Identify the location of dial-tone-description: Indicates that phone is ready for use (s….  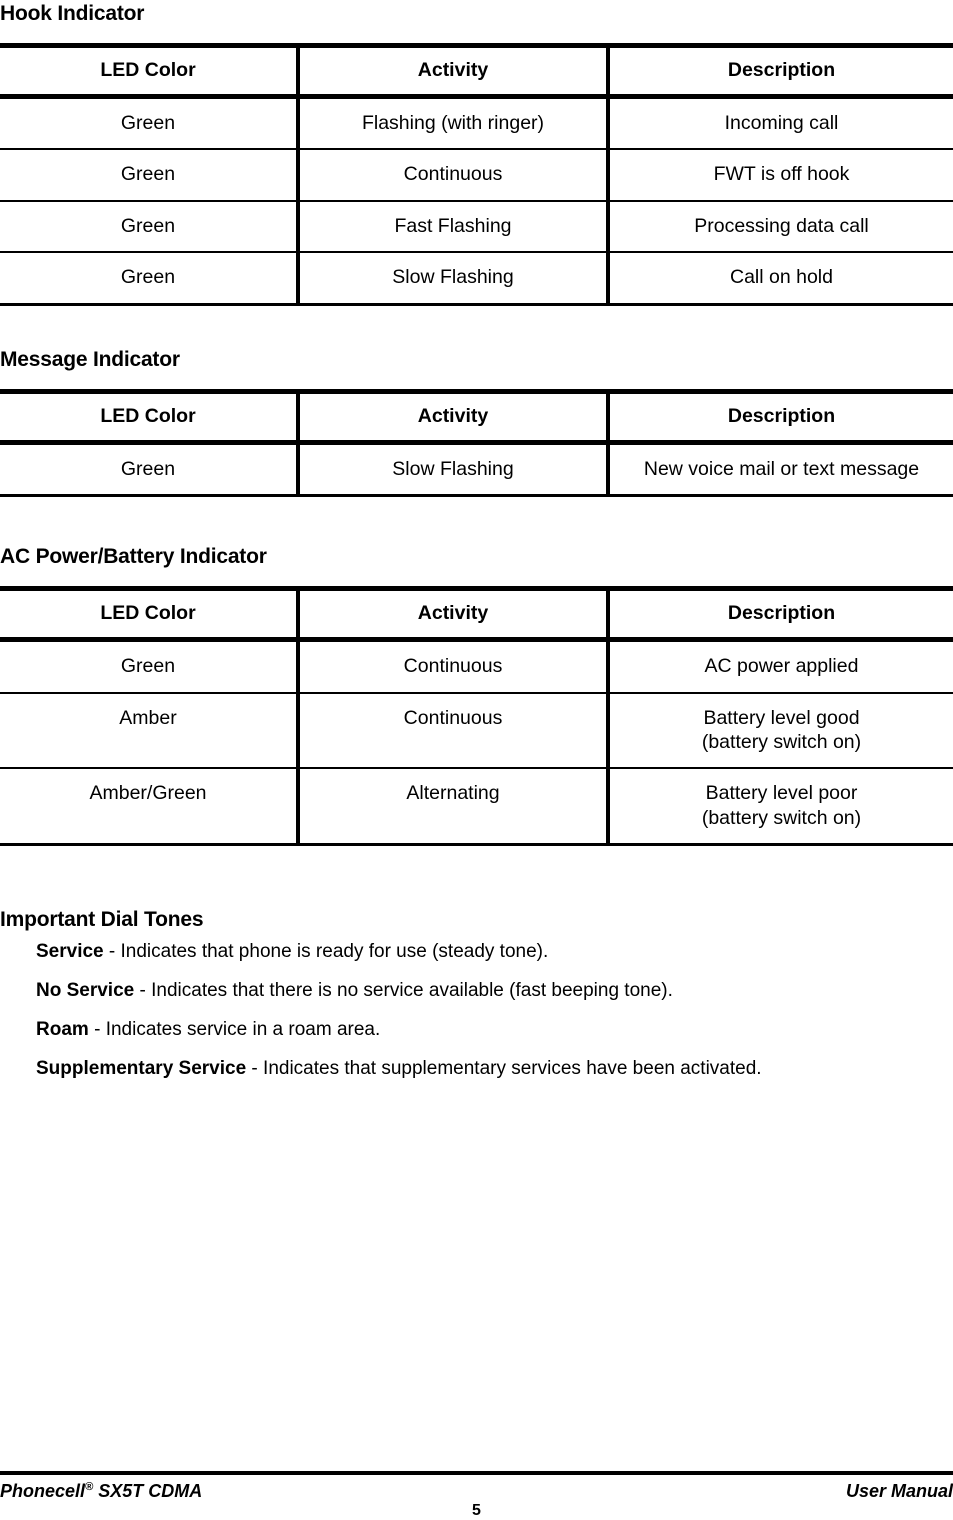
(334, 952).